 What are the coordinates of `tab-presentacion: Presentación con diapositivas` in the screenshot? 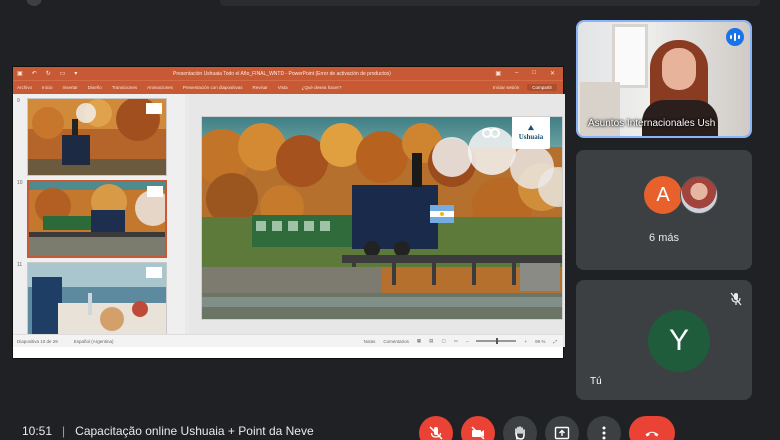 It's located at (213, 87).